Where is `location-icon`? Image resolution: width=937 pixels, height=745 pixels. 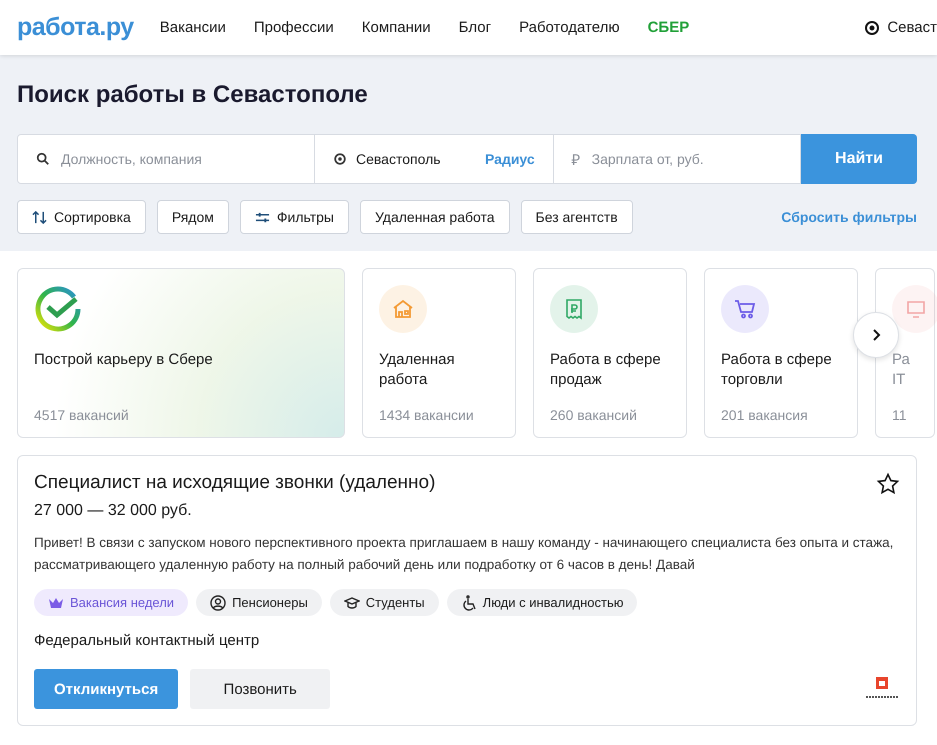 location-icon is located at coordinates (872, 28).